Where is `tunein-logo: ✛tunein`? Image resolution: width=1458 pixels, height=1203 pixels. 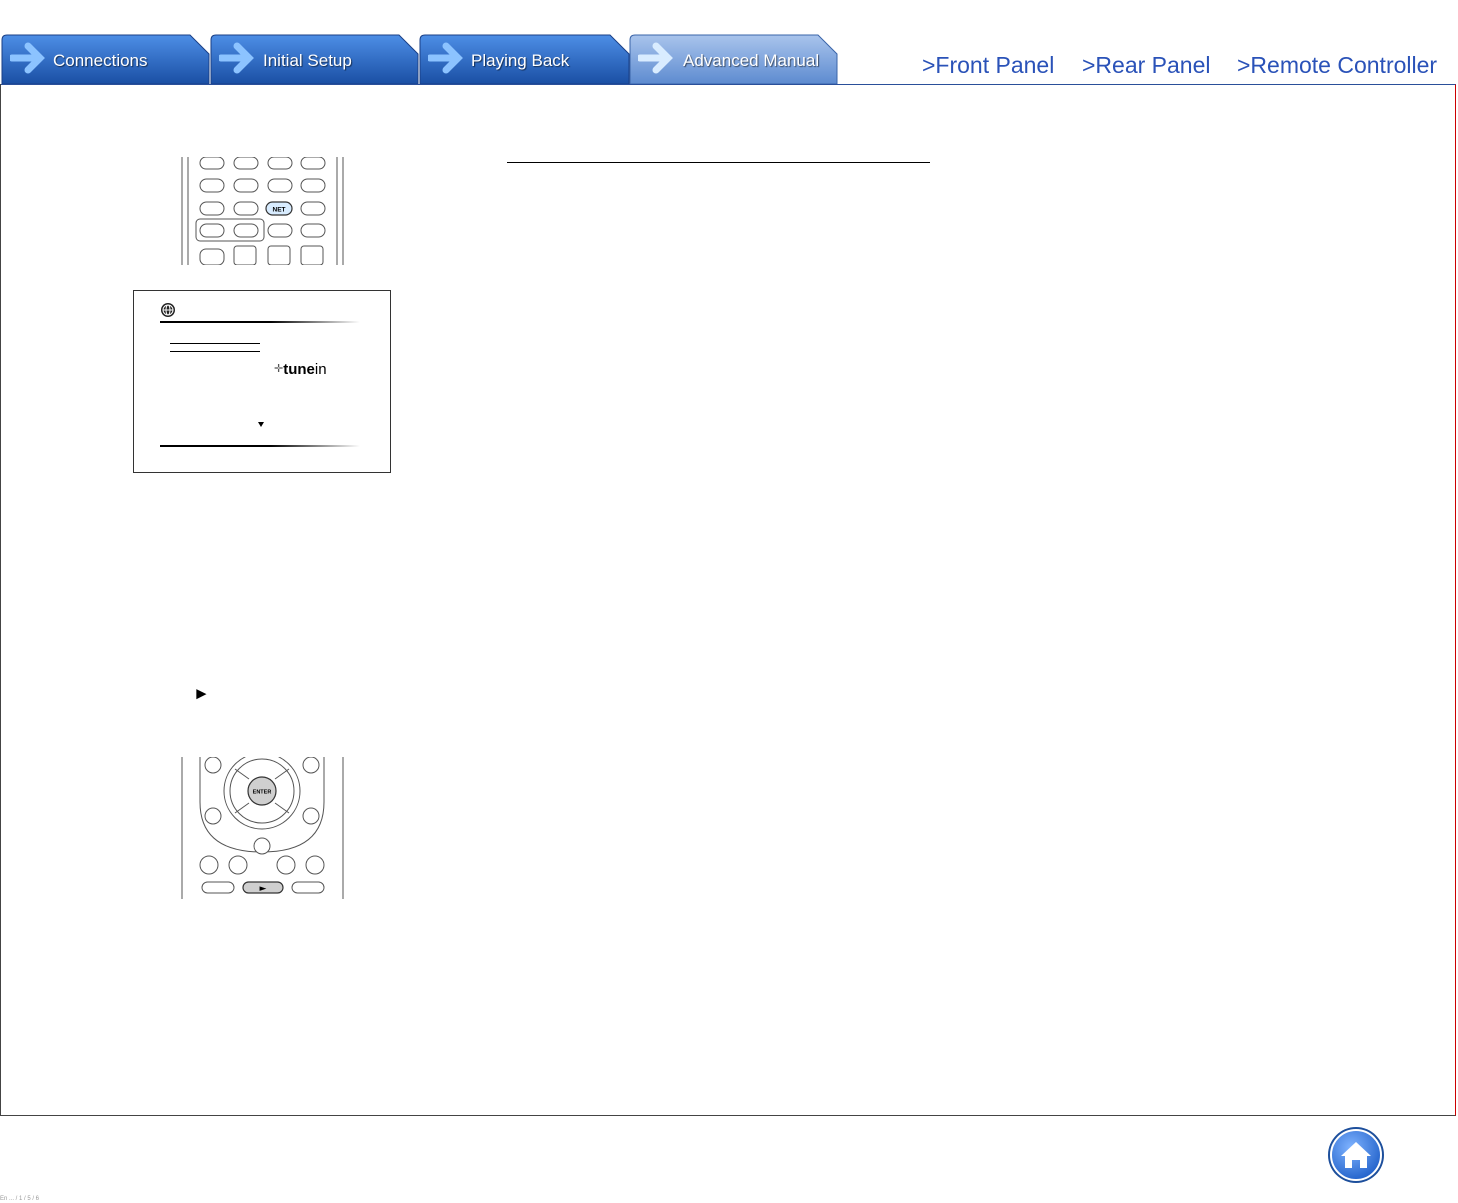
tunein-logo: ✛tunein is located at coordinates (300, 369).